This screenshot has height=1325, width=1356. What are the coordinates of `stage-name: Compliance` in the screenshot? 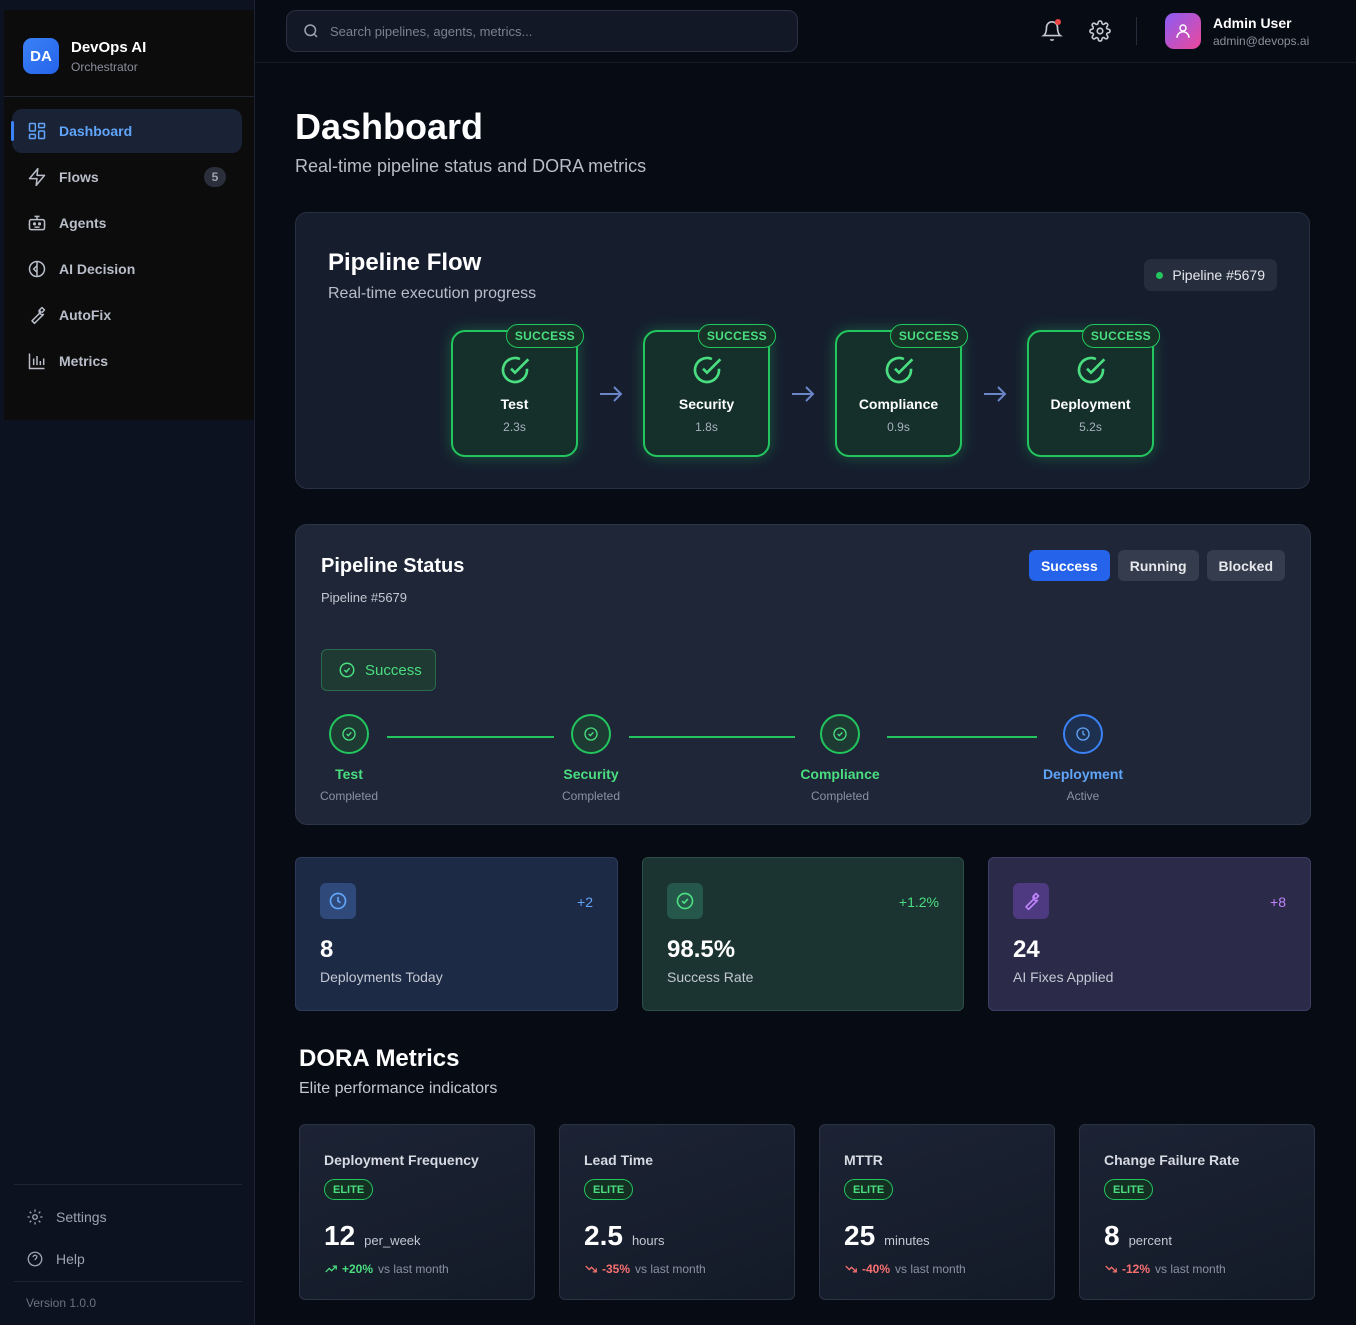 It's located at (898, 404).